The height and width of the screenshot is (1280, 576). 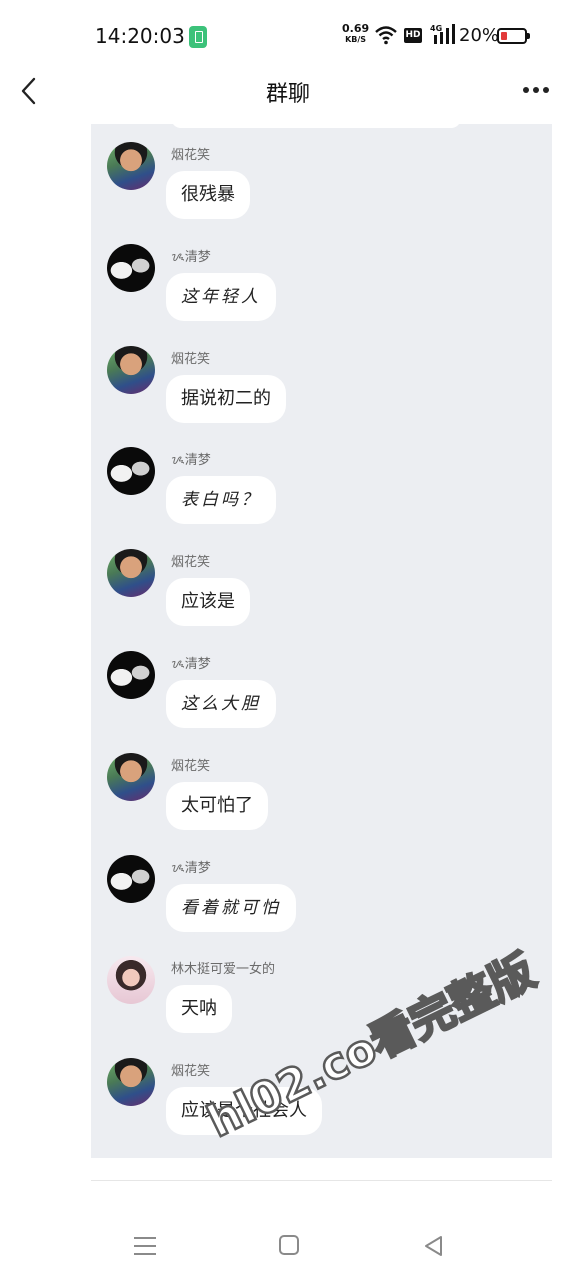 I want to click on message-bubble: 看着就可怕, so click(x=231, y=908).